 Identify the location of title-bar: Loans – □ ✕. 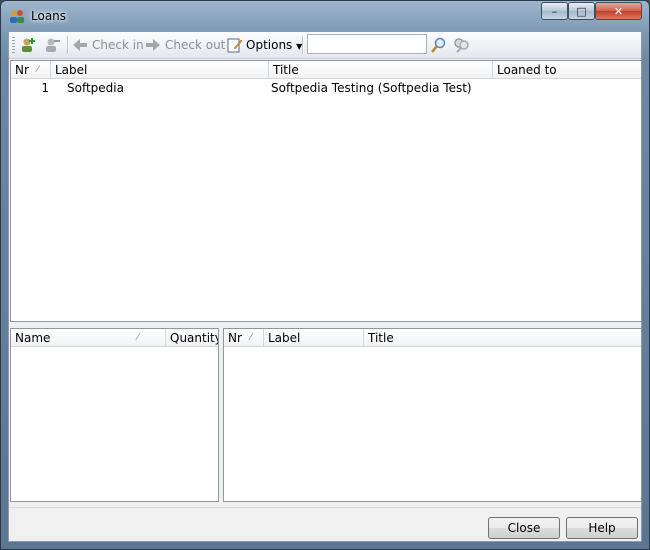
(325, 16).